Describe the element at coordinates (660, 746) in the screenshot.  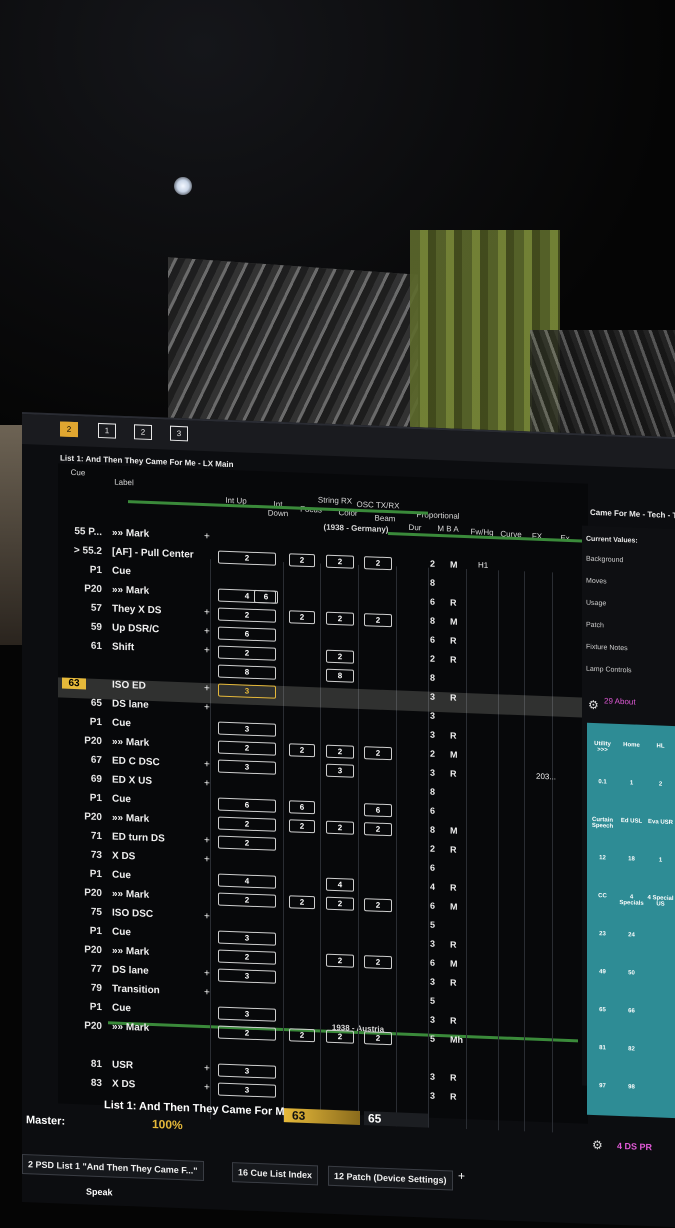
I see `direct-select-tile: HL` at that location.